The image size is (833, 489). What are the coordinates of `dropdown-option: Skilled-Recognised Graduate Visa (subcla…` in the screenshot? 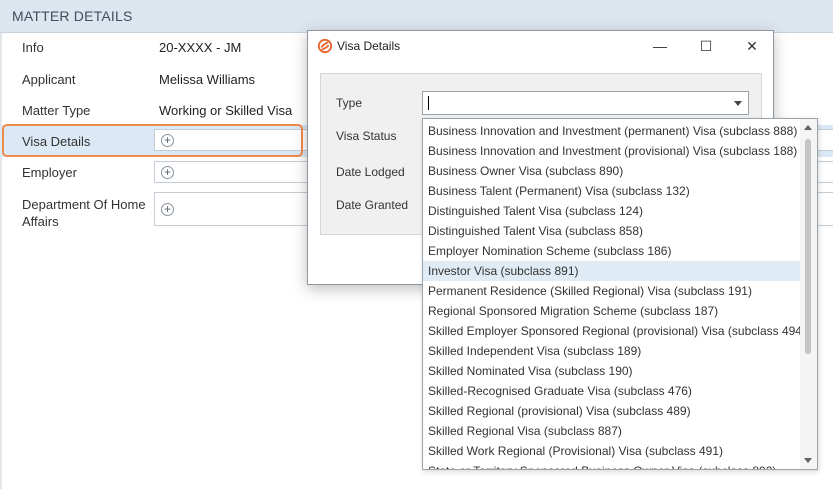 It's located at (611, 391).